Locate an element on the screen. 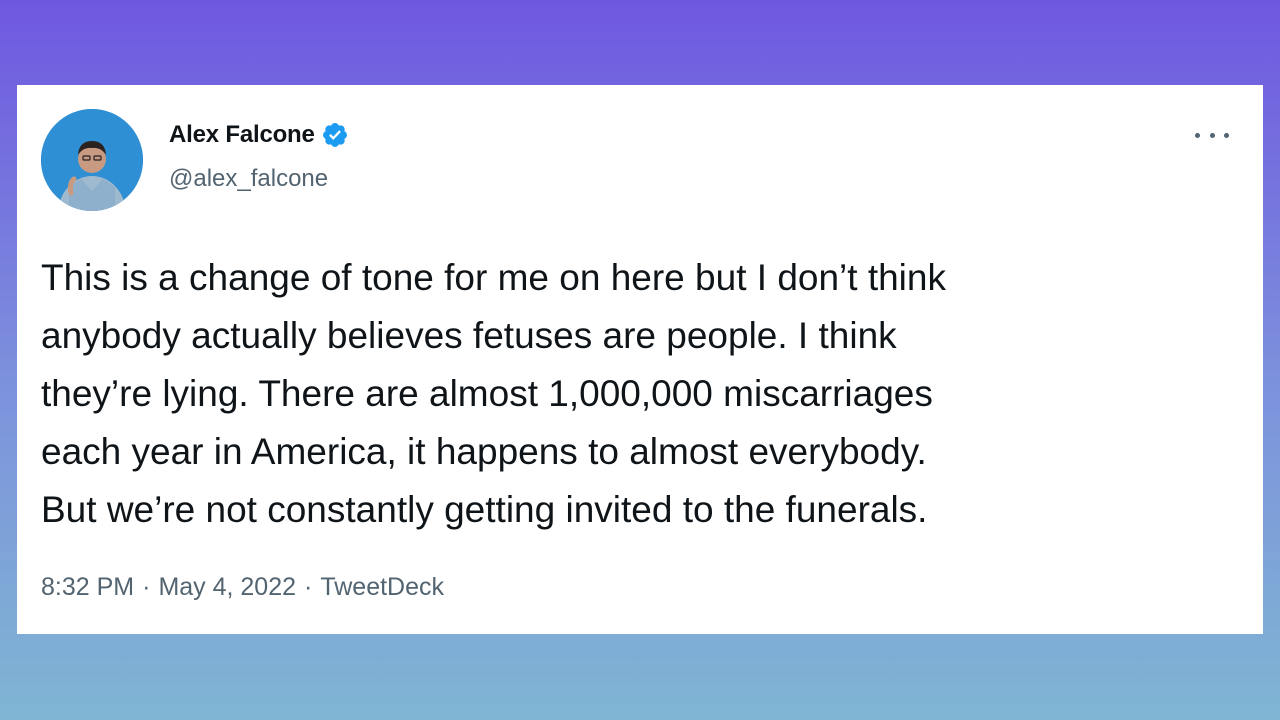 The image size is (1280, 720). more-options-icon is located at coordinates (1212, 135).